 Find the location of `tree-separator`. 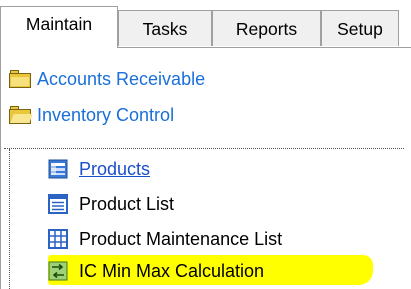

tree-separator is located at coordinates (204, 148).